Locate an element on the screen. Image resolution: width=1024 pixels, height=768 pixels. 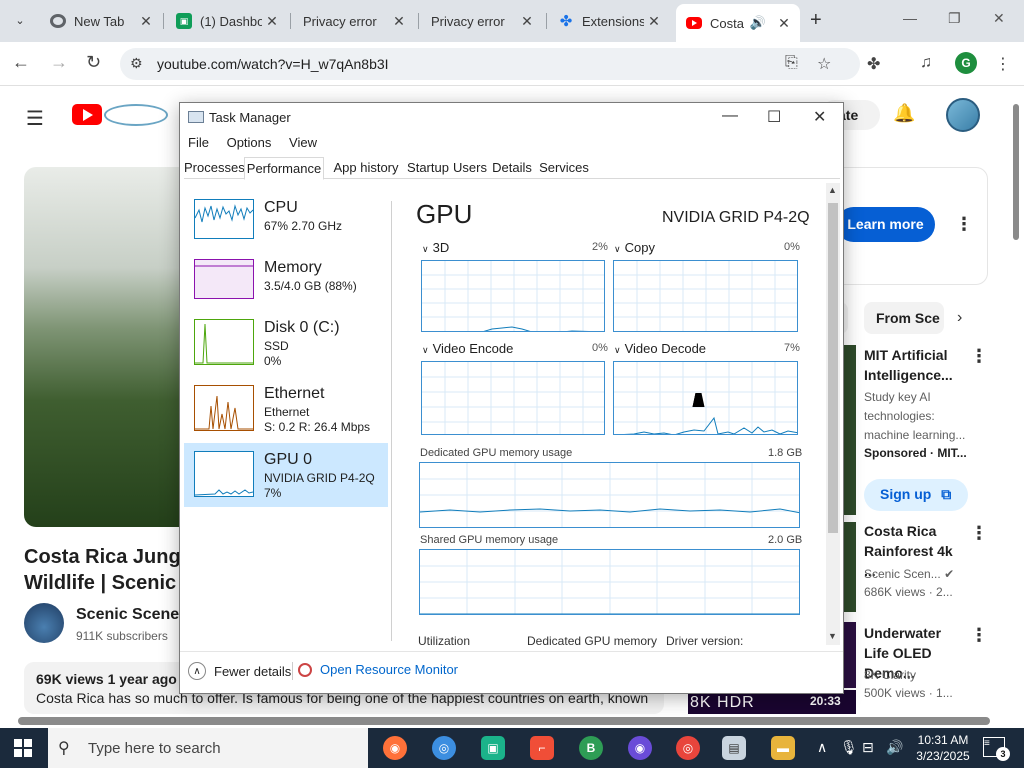
windows-start-icon is located at coordinates (23, 748).